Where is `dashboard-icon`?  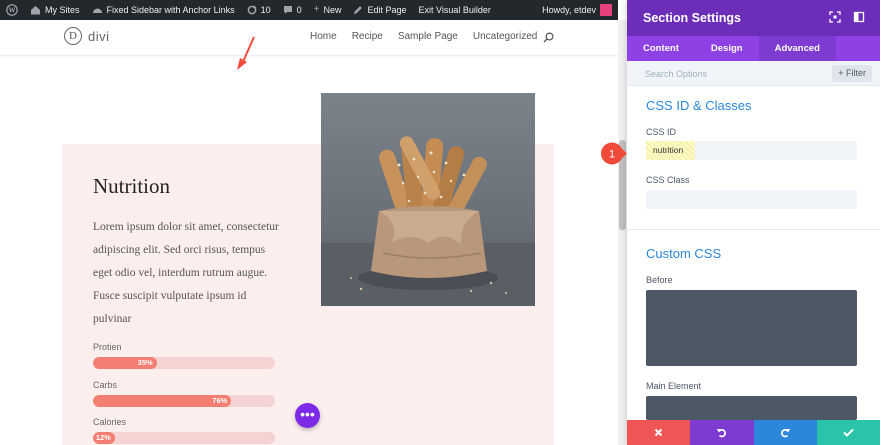 dashboard-icon is located at coordinates (97, 10).